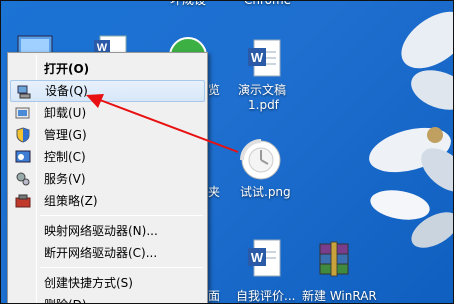  I want to click on menu-item-label: 管理(G), so click(65, 135).